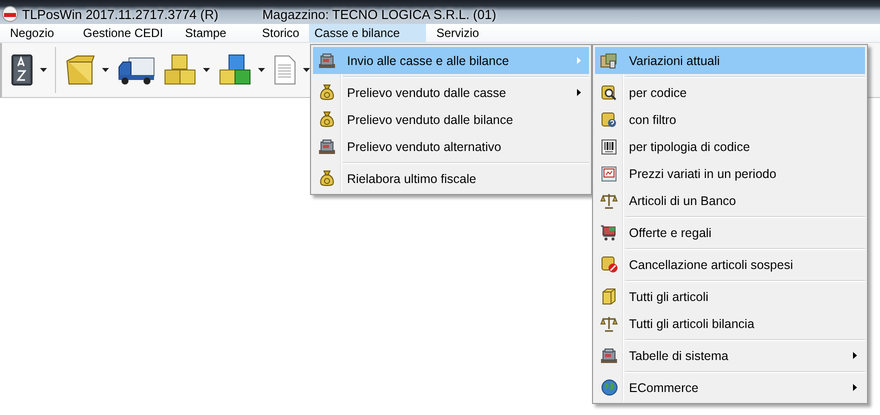  What do you see at coordinates (213, 33) in the screenshot?
I see `menu-item: Stampe` at bounding box center [213, 33].